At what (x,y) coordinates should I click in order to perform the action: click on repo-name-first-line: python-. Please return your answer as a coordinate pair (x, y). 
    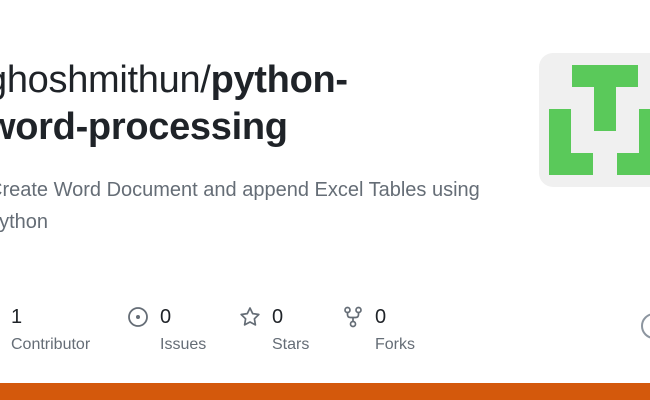
    Looking at the image, I should click on (280, 80).